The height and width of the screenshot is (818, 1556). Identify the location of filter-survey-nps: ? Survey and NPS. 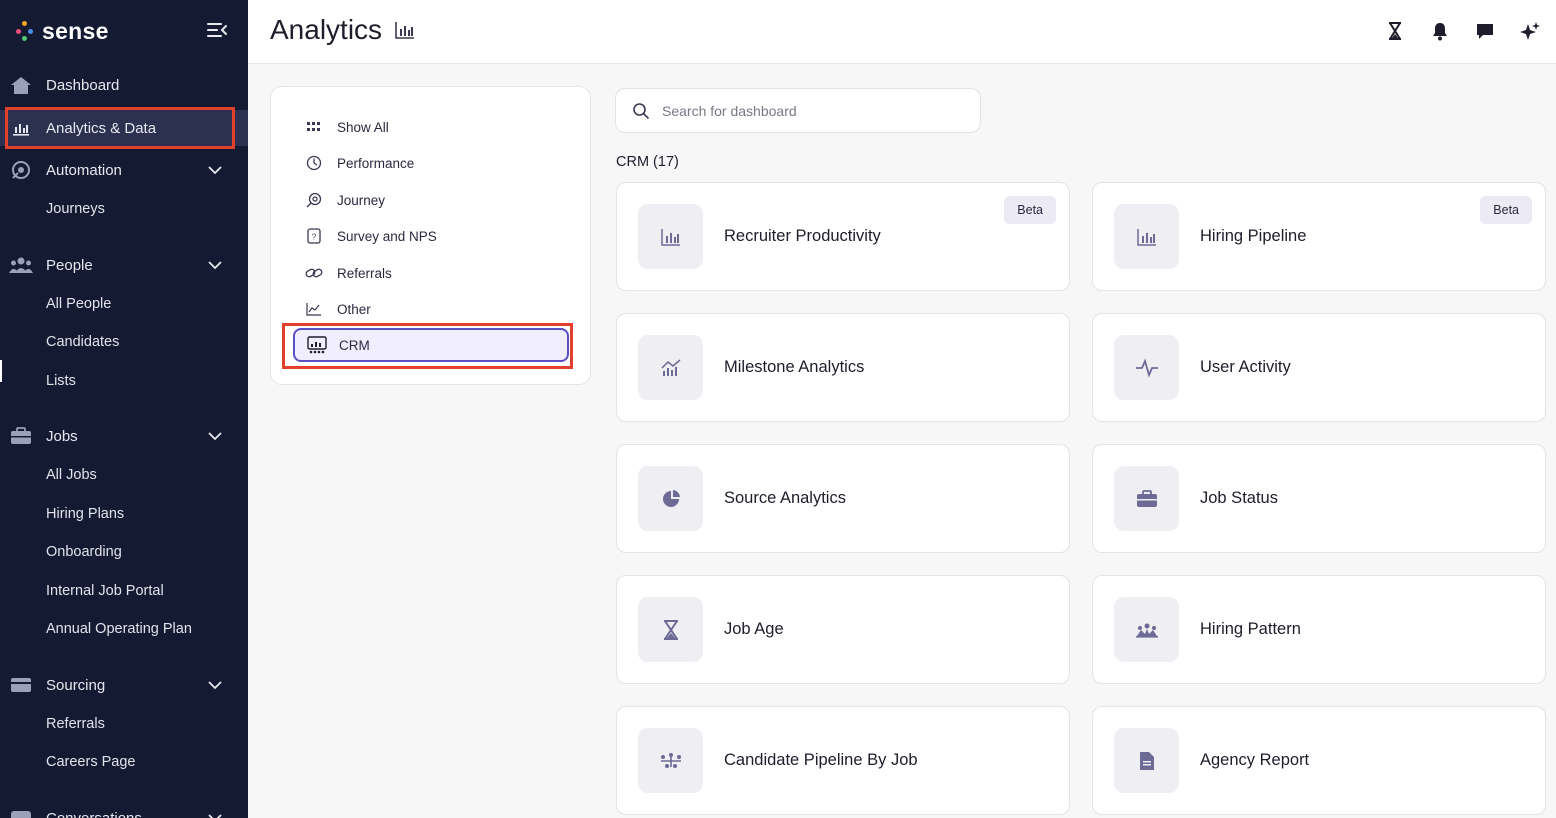
(435, 236).